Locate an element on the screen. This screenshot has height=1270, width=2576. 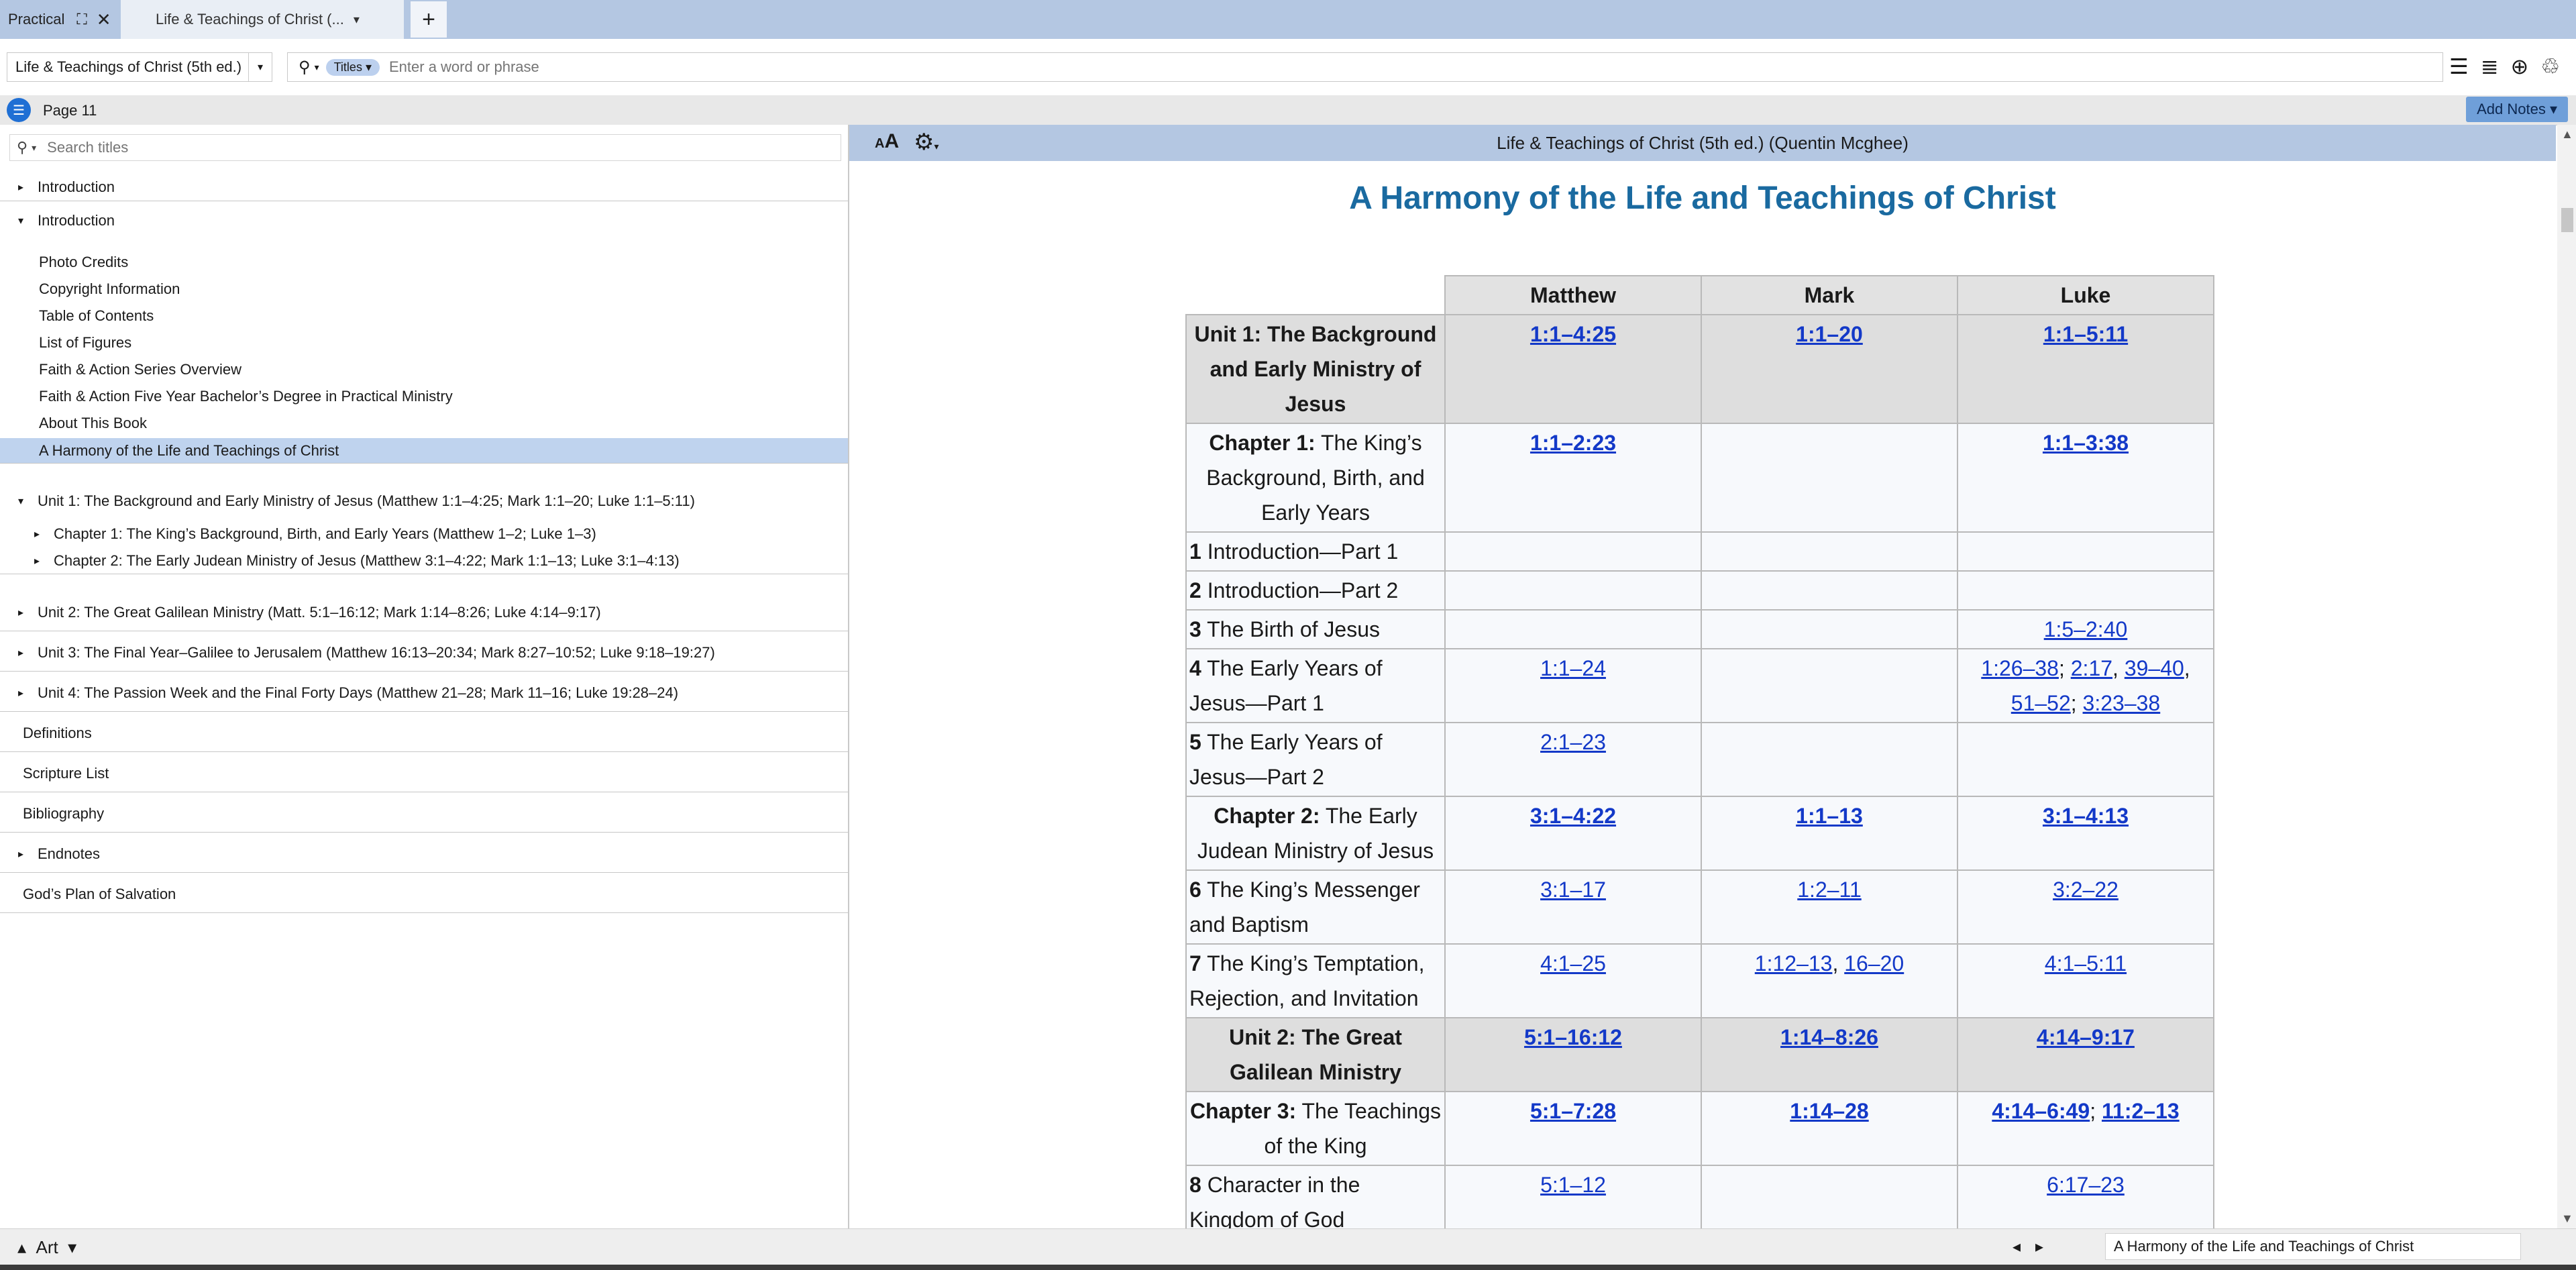
search-input is located at coordinates (1415, 67).